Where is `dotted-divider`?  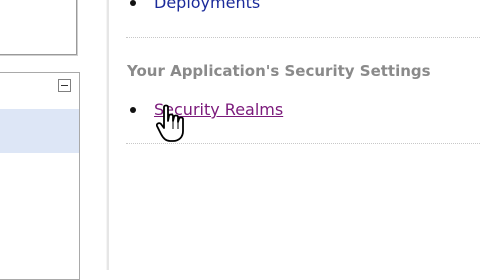
dotted-divider is located at coordinates (303, 37).